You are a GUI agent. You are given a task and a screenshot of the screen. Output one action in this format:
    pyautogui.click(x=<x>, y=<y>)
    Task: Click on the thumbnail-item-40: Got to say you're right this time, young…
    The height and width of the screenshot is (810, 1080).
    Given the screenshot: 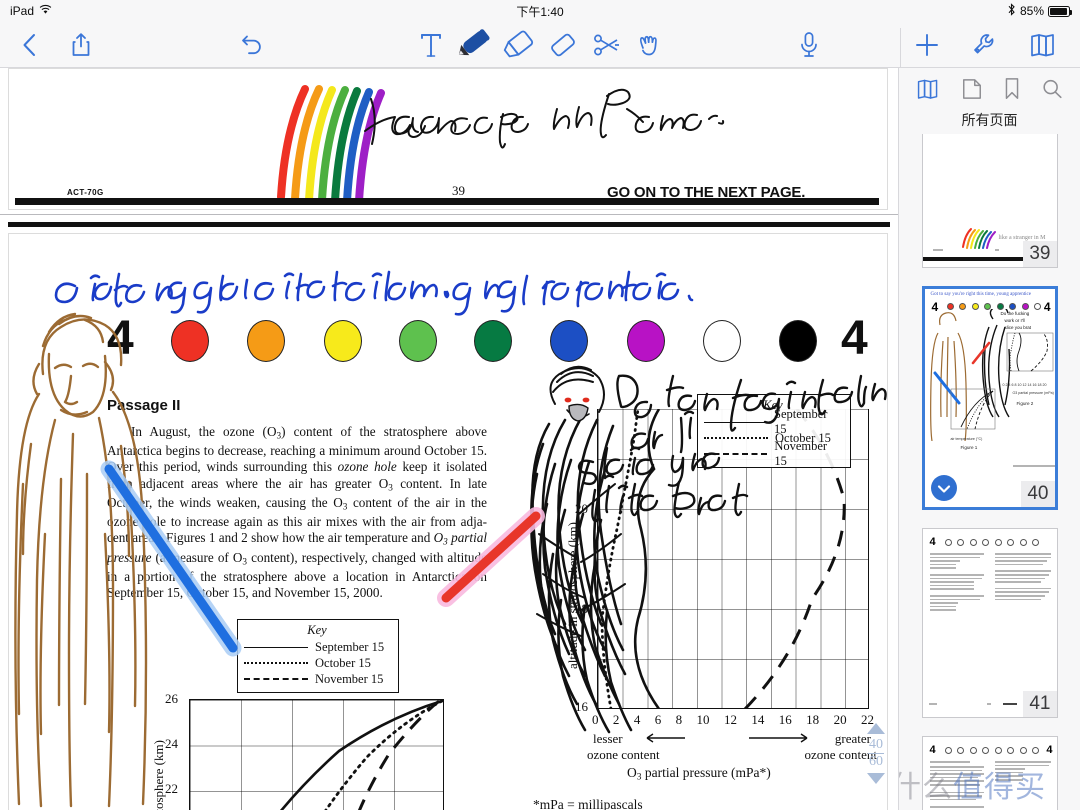 What is the action you would take?
    pyautogui.click(x=989, y=398)
    